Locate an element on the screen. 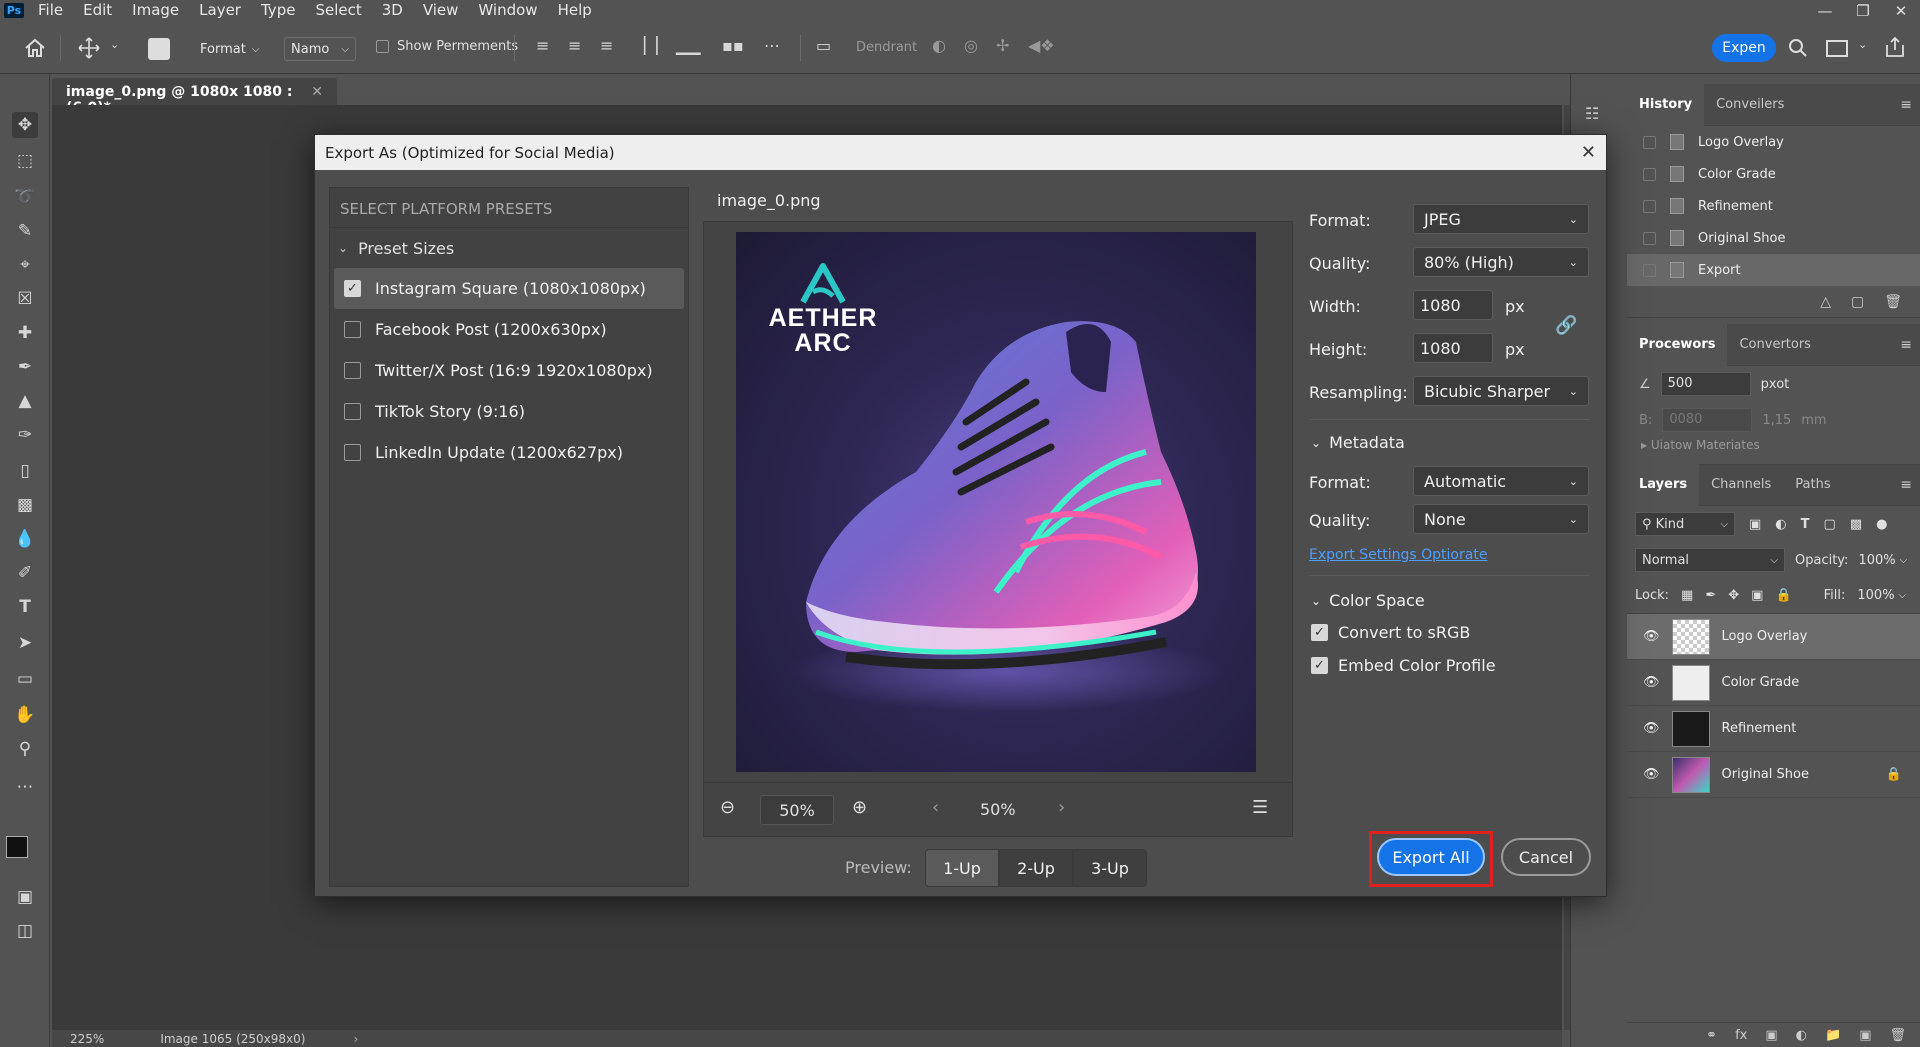  tab-history: History is located at coordinates (1666, 104).